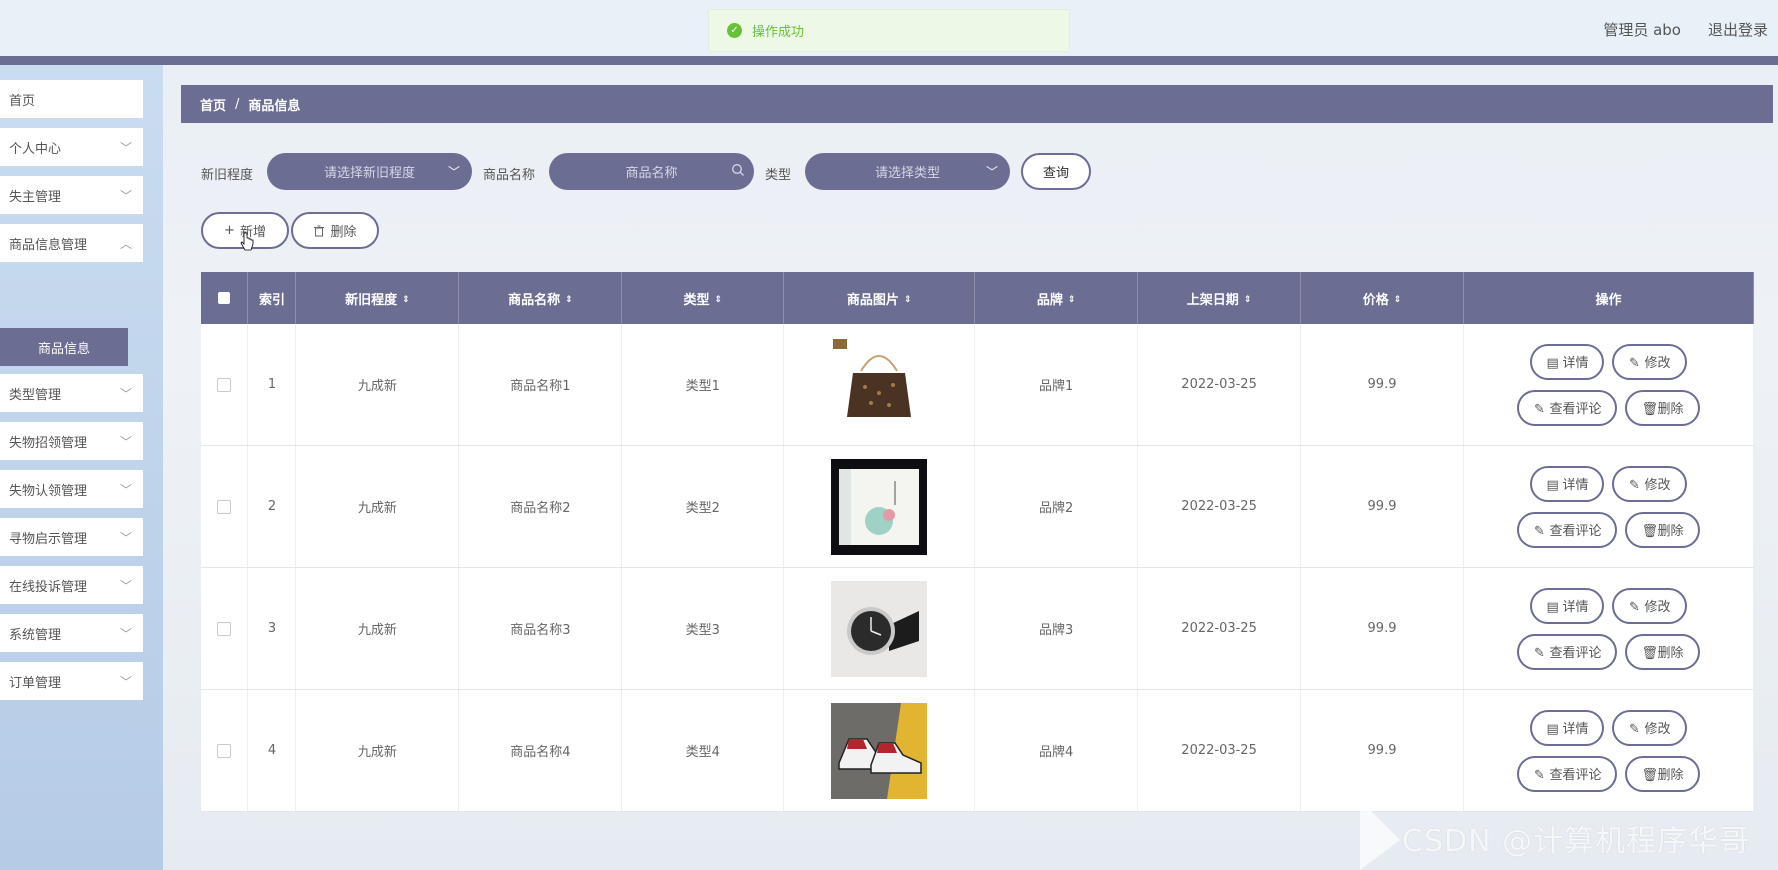  Describe the element at coordinates (71, 633) in the screenshot. I see `sidebar-item-system: 系统管理 ﹀` at that location.